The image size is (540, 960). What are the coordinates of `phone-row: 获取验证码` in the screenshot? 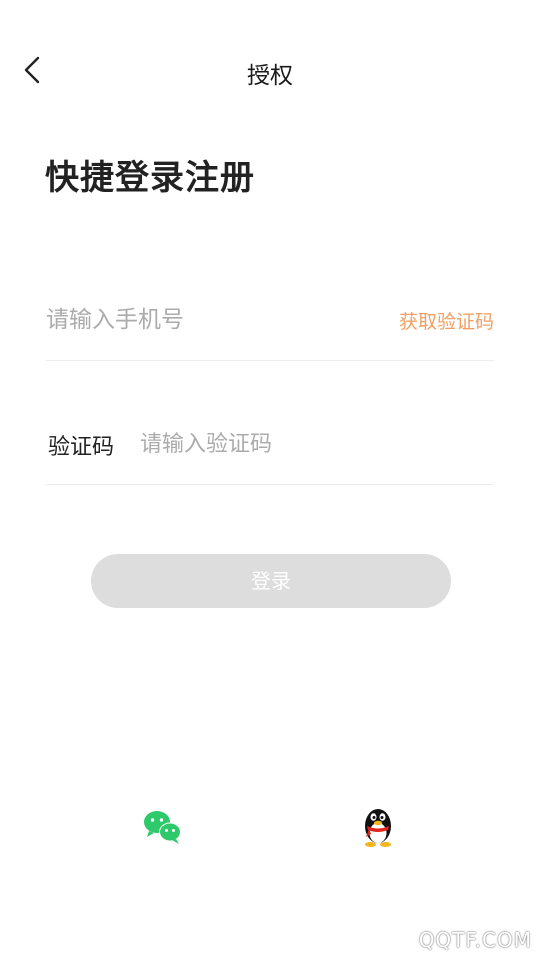 It's located at (270, 325).